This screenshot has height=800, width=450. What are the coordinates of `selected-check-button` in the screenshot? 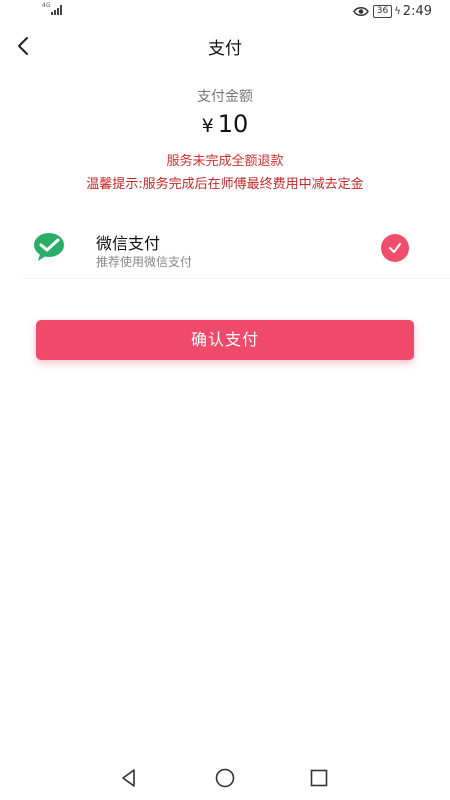 It's located at (395, 248).